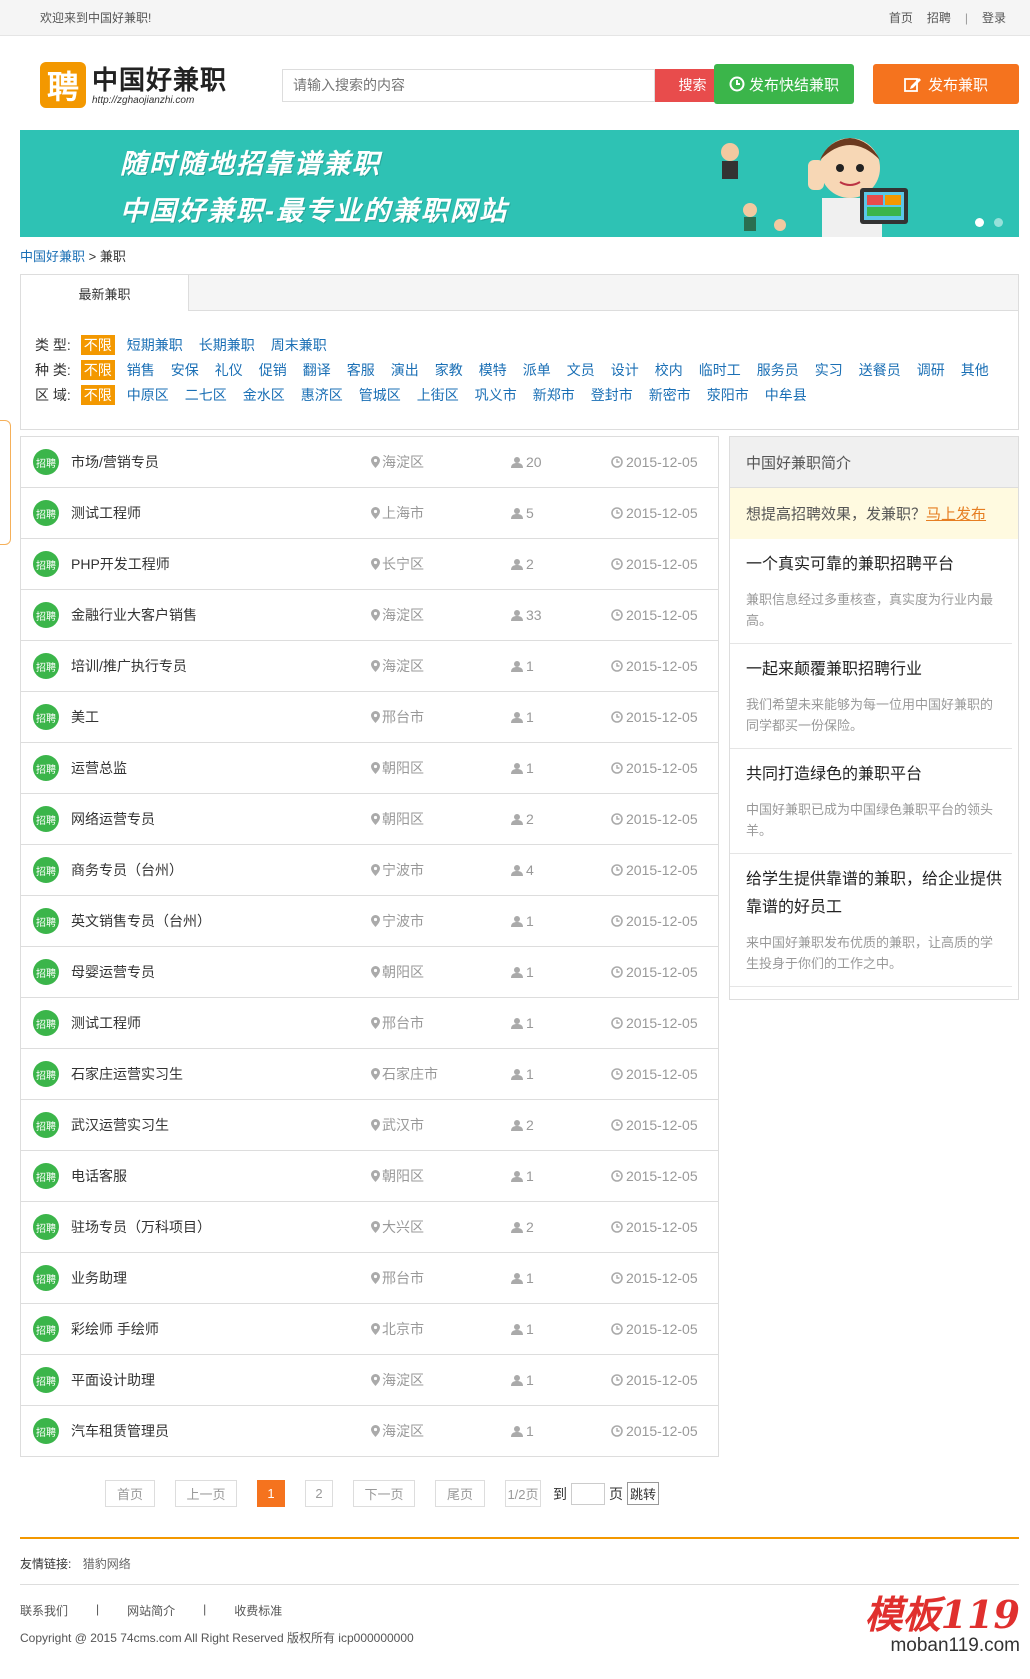  I want to click on filter-option: 促销, so click(273, 370).